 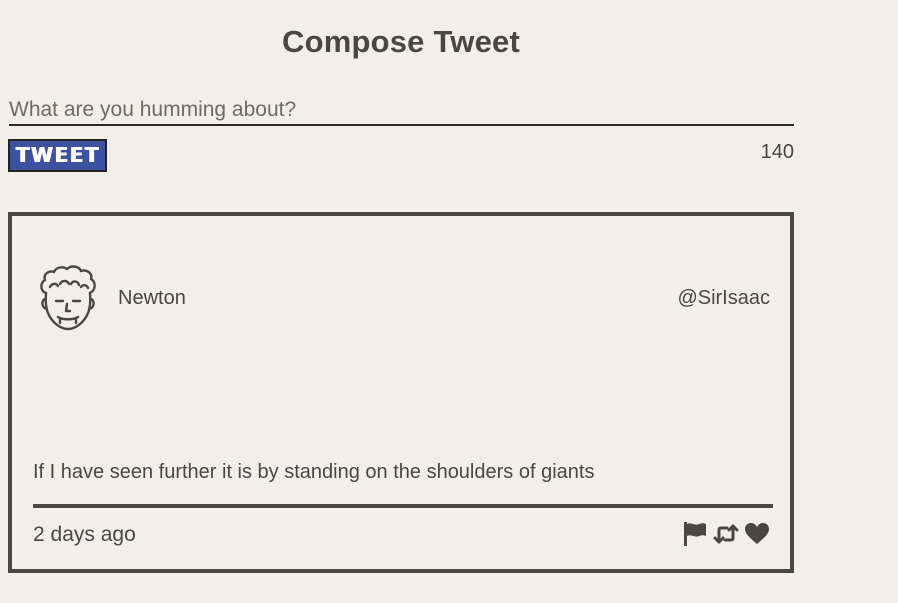 I want to click on avatar, so click(x=68, y=299).